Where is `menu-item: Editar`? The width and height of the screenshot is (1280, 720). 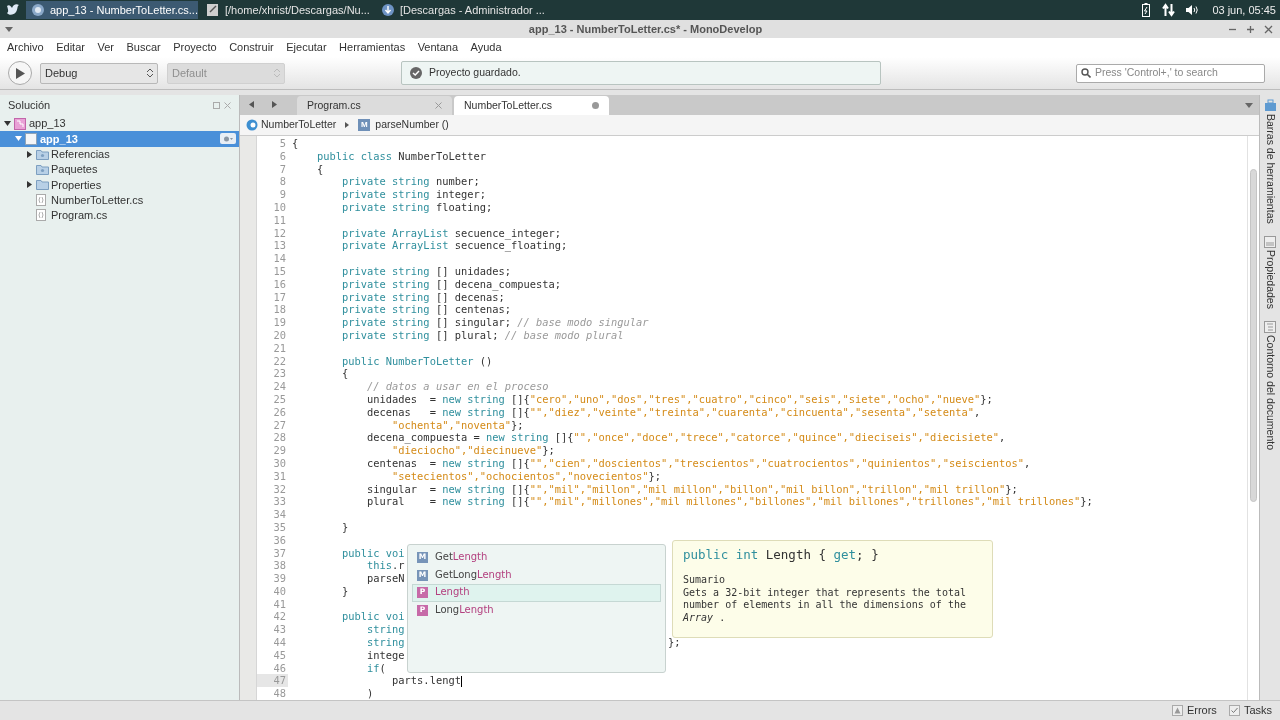 menu-item: Editar is located at coordinates (70, 47).